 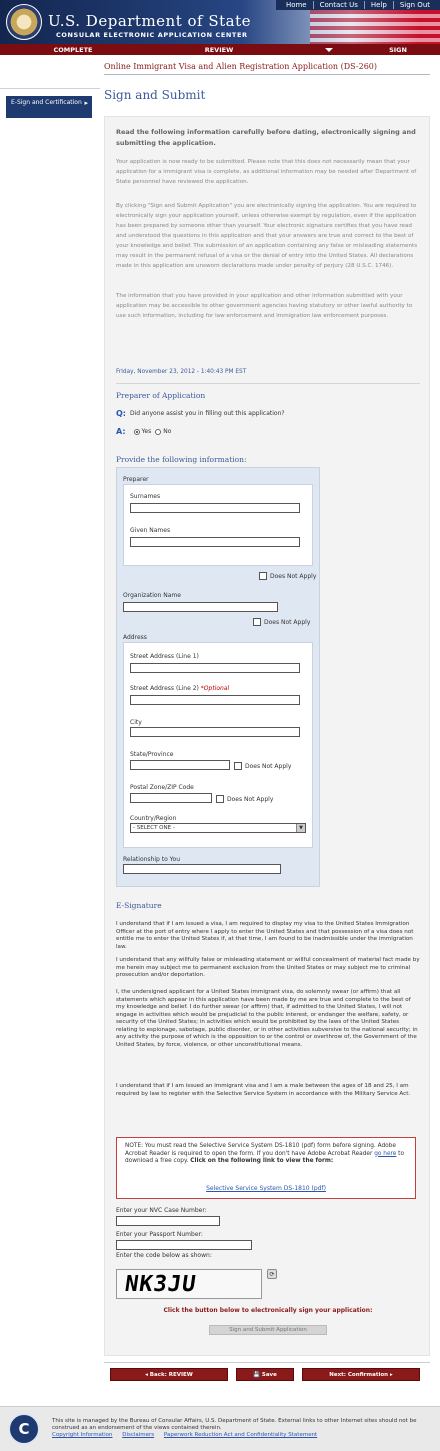 What do you see at coordinates (366, 49) in the screenshot?
I see `progress-step-sign: SIGN` at bounding box center [366, 49].